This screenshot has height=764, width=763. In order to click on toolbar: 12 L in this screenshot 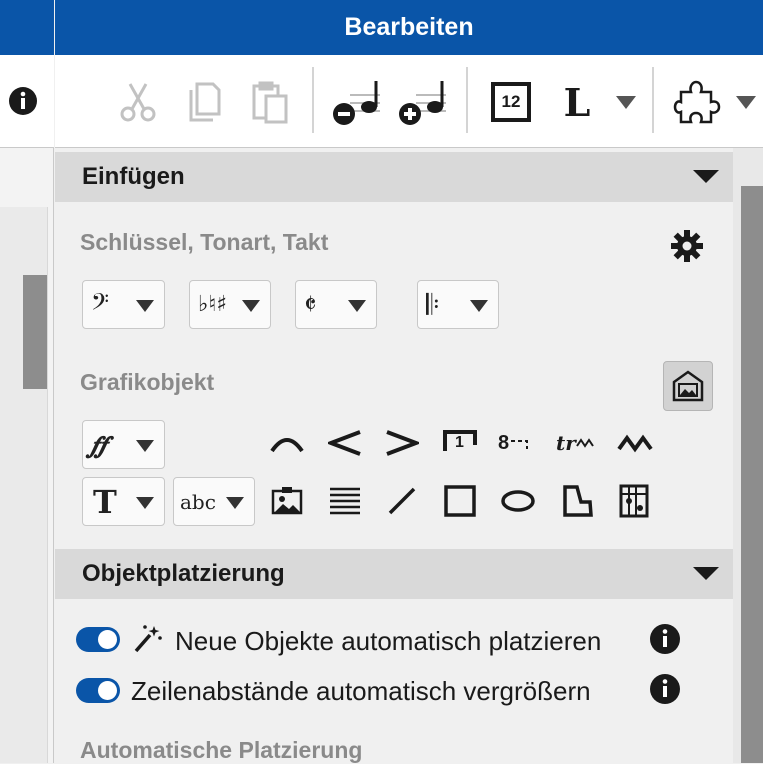, I will do `click(409, 101)`.